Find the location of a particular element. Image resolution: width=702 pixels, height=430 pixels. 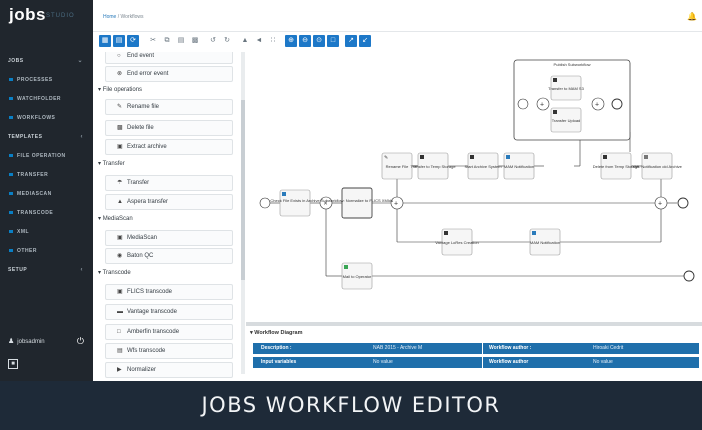

expand-icon: ↗ is located at coordinates (351, 41).